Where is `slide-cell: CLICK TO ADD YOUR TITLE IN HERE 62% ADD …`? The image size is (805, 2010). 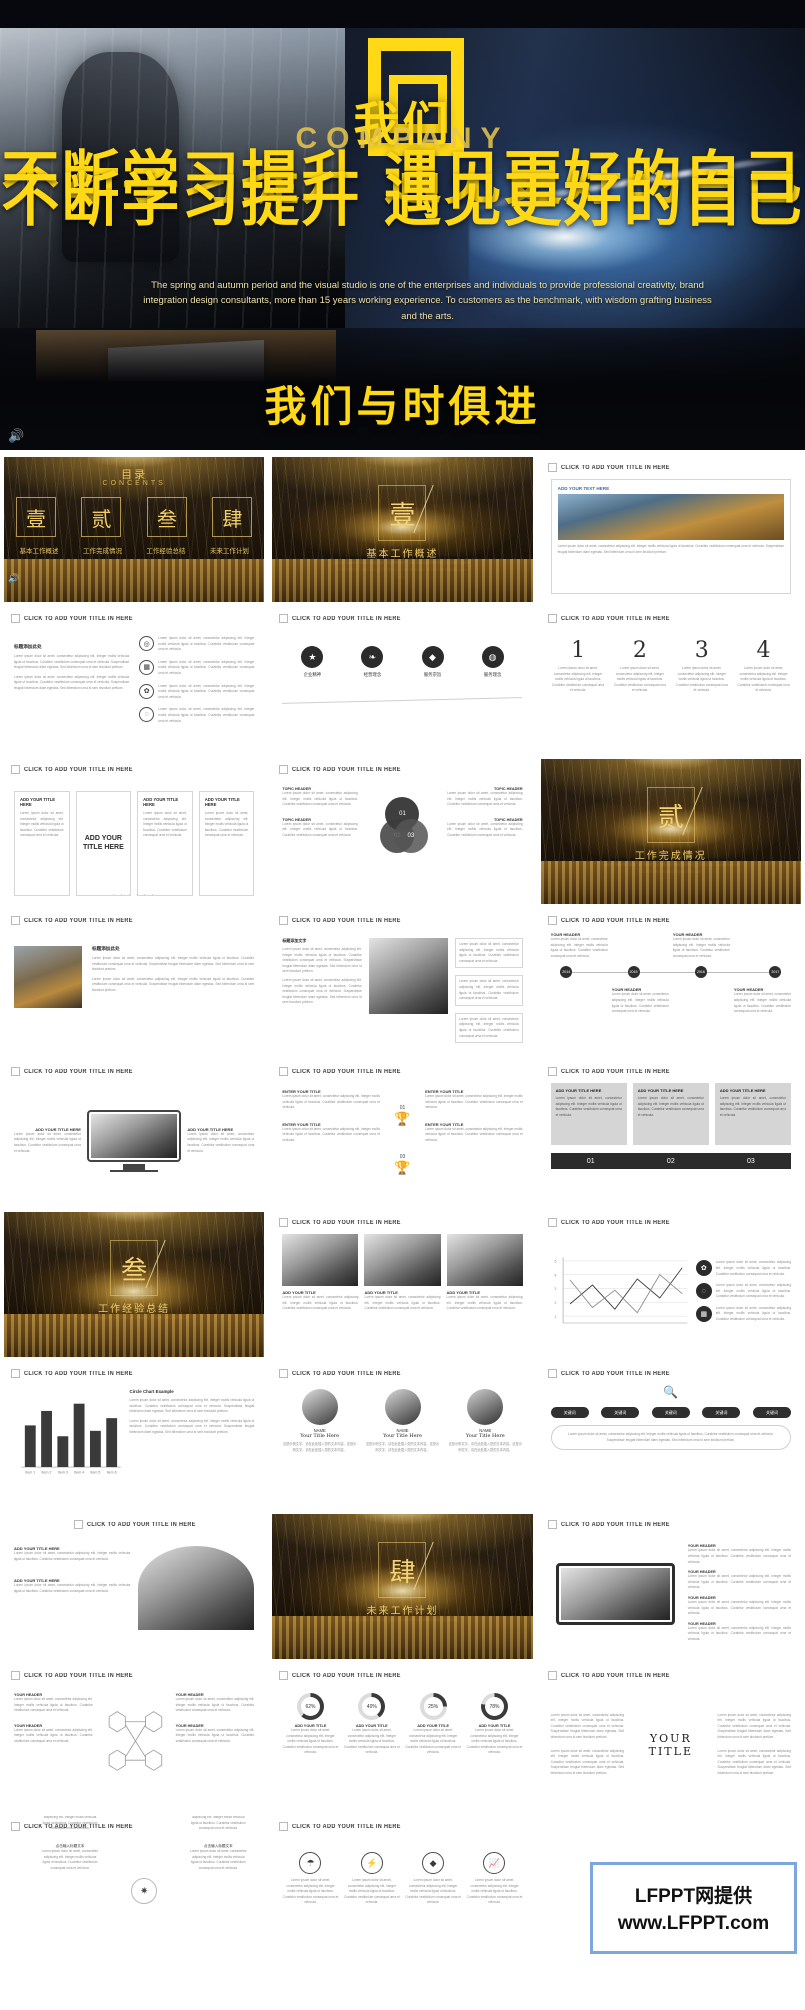 slide-cell: CLICK TO ADD YOUR TITLE IN HERE 62% ADD … is located at coordinates (402, 1737).